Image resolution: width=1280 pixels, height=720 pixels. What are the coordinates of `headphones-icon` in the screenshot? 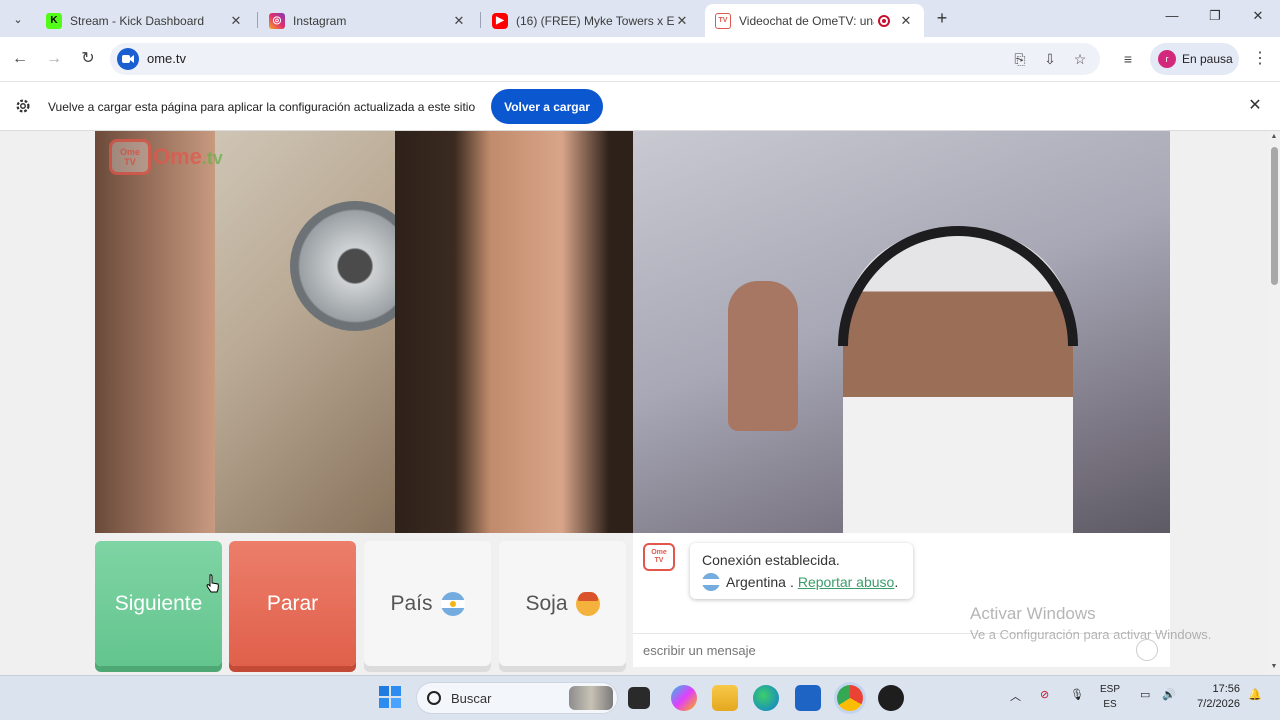 It's located at (958, 286).